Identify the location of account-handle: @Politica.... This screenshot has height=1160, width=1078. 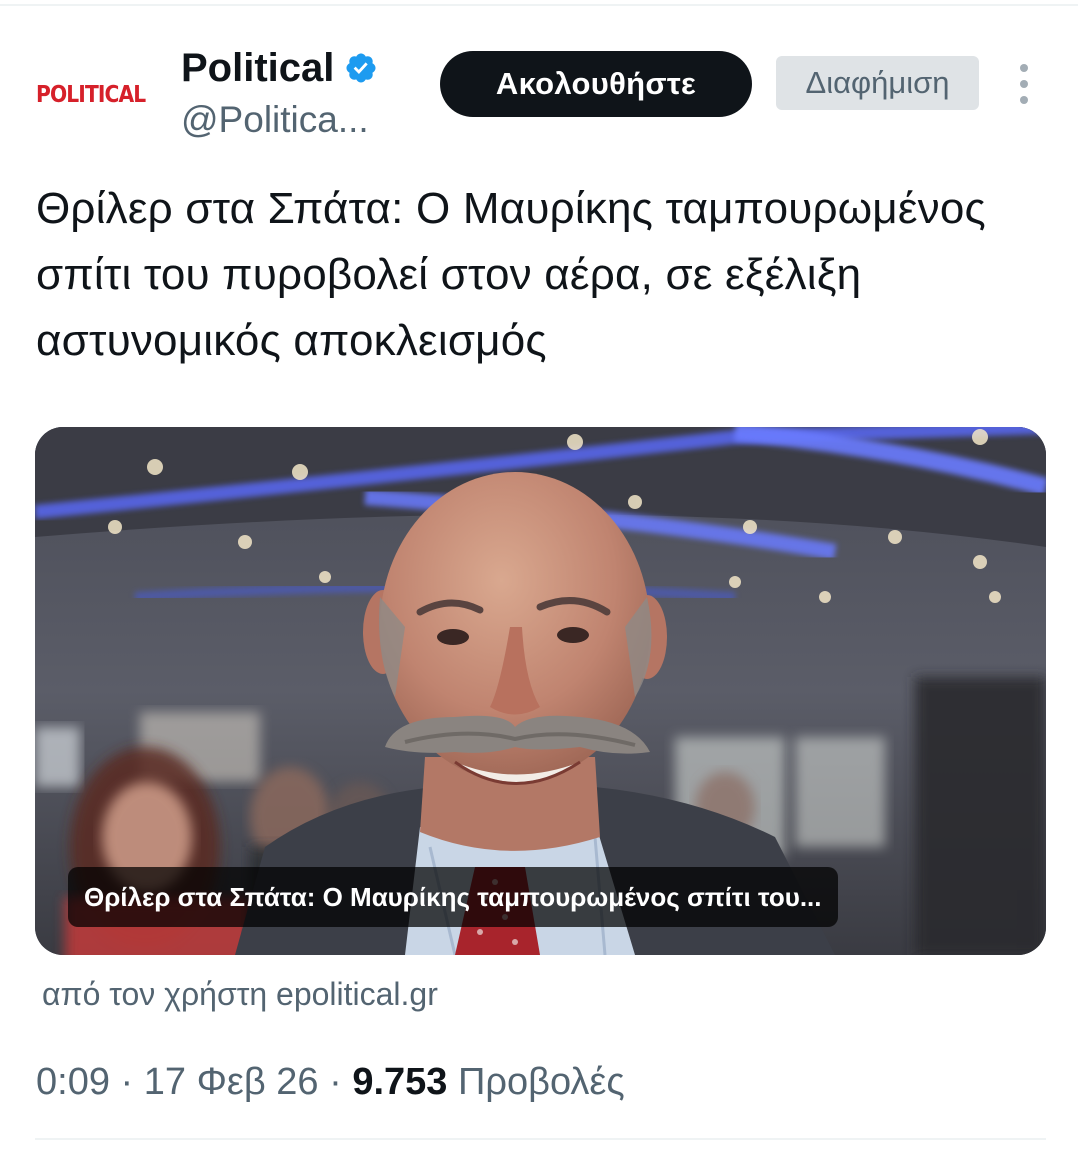
(291, 120).